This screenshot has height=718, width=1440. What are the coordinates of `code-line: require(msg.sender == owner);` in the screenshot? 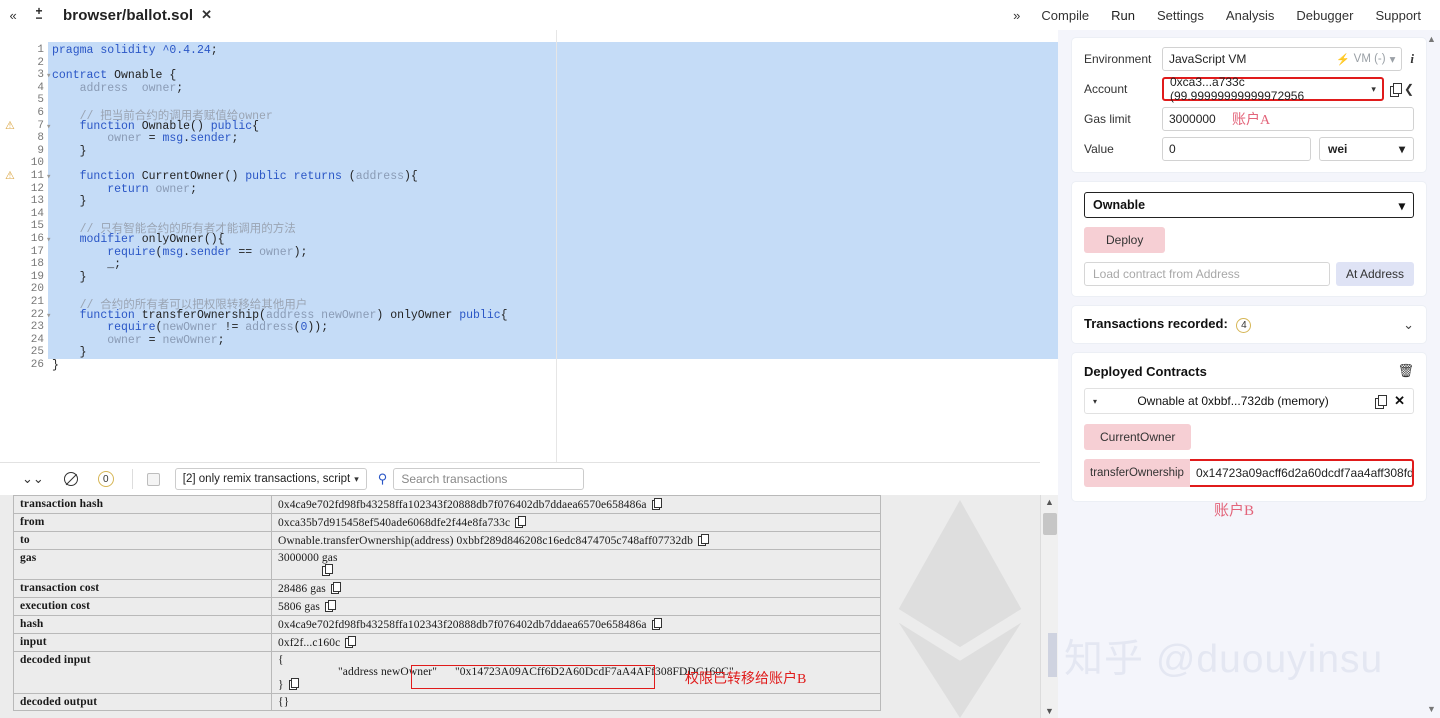 It's located at (179, 252).